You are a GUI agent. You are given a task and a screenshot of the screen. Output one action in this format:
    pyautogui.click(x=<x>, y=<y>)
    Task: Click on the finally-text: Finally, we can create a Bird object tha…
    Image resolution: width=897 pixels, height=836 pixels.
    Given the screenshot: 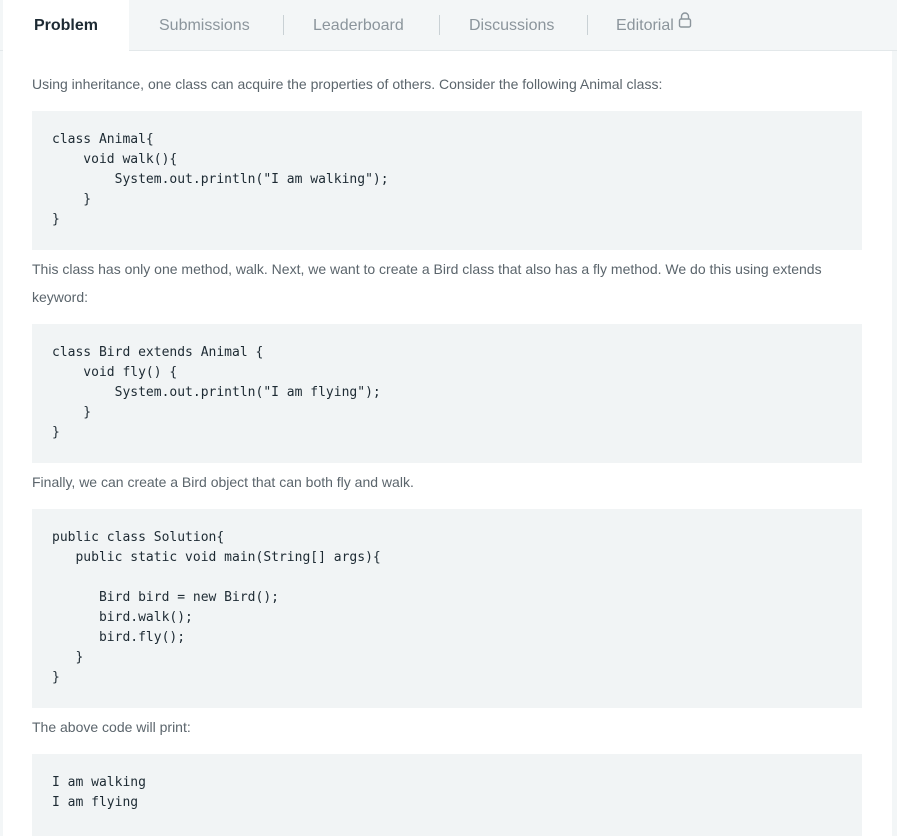 What is the action you would take?
    pyautogui.click(x=223, y=482)
    